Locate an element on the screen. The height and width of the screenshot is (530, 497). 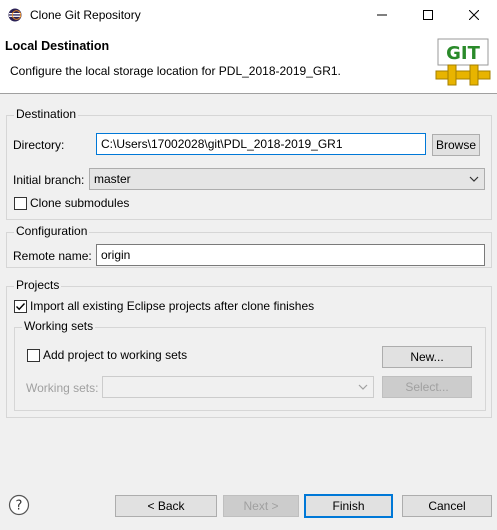
directory-label: Directory: is located at coordinates (39, 145).